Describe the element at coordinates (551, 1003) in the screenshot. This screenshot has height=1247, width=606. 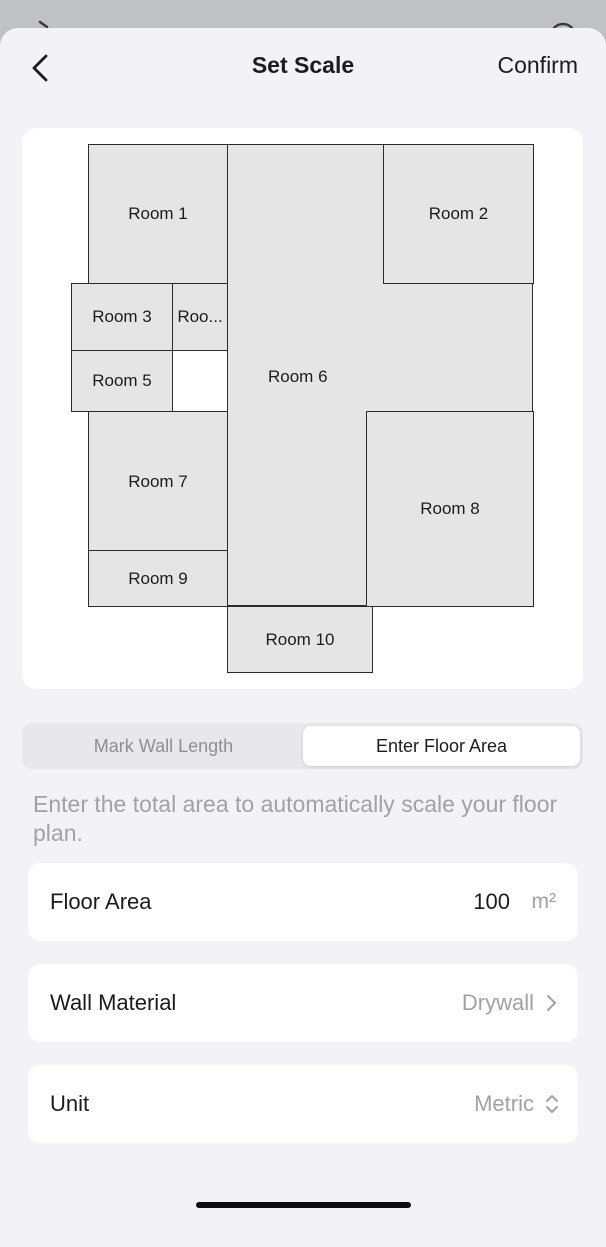
I see `chevron-right-icon` at that location.